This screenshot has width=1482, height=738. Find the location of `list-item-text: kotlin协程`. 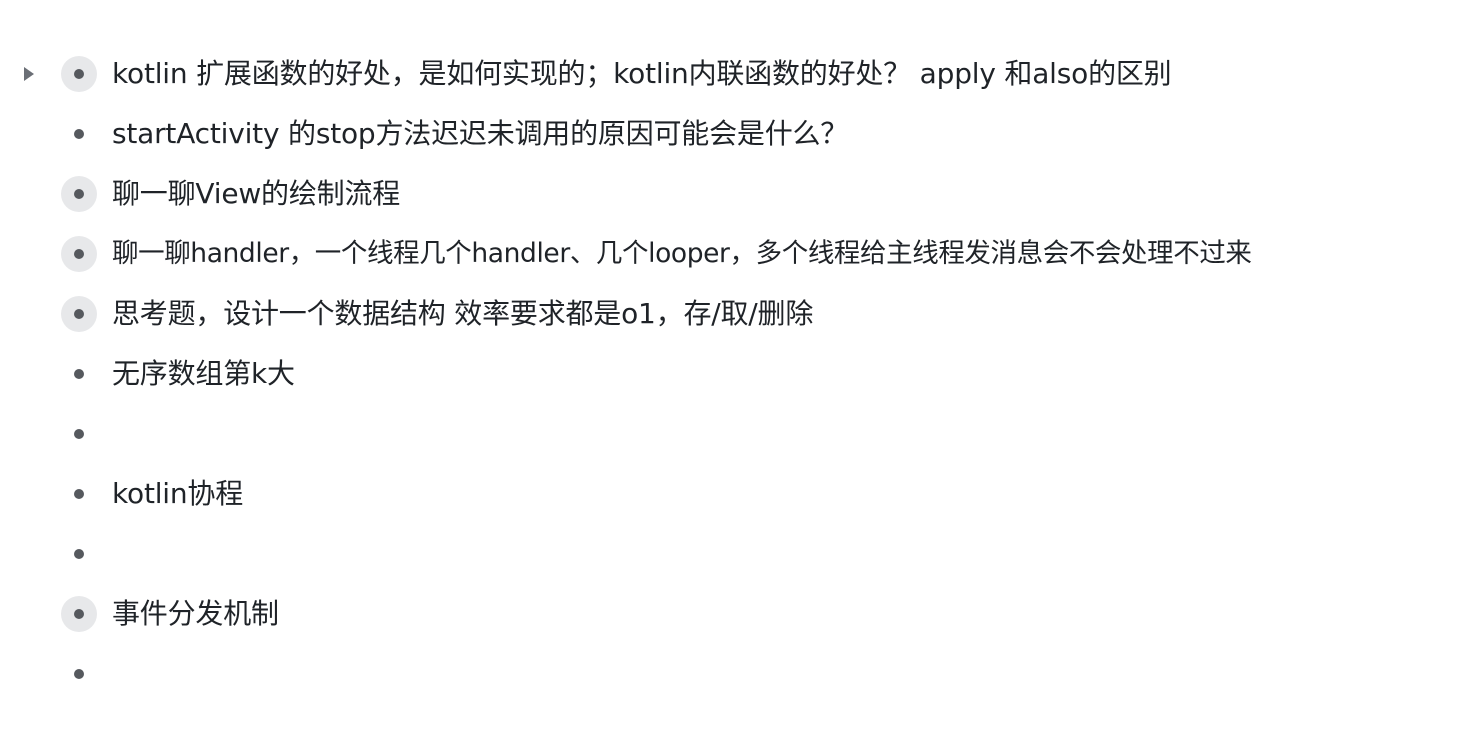

list-item-text: kotlin协程 is located at coordinates (177, 494).